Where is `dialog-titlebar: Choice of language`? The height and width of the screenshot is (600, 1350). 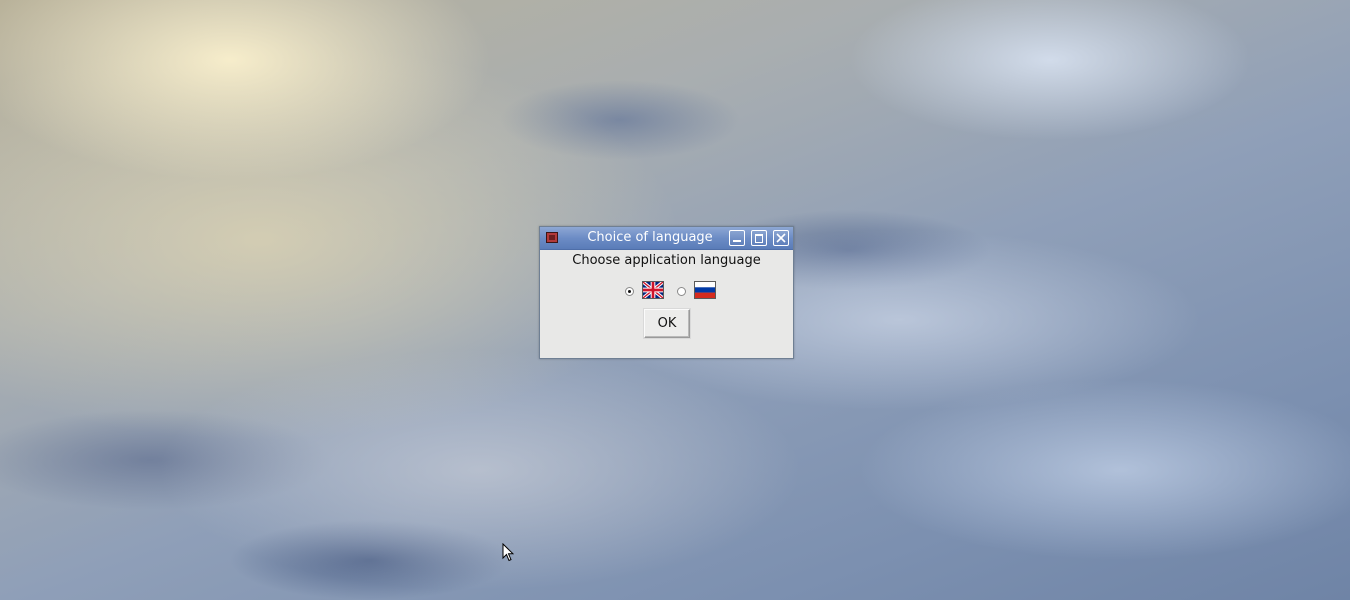
dialog-titlebar: Choice of language is located at coordinates (666, 238).